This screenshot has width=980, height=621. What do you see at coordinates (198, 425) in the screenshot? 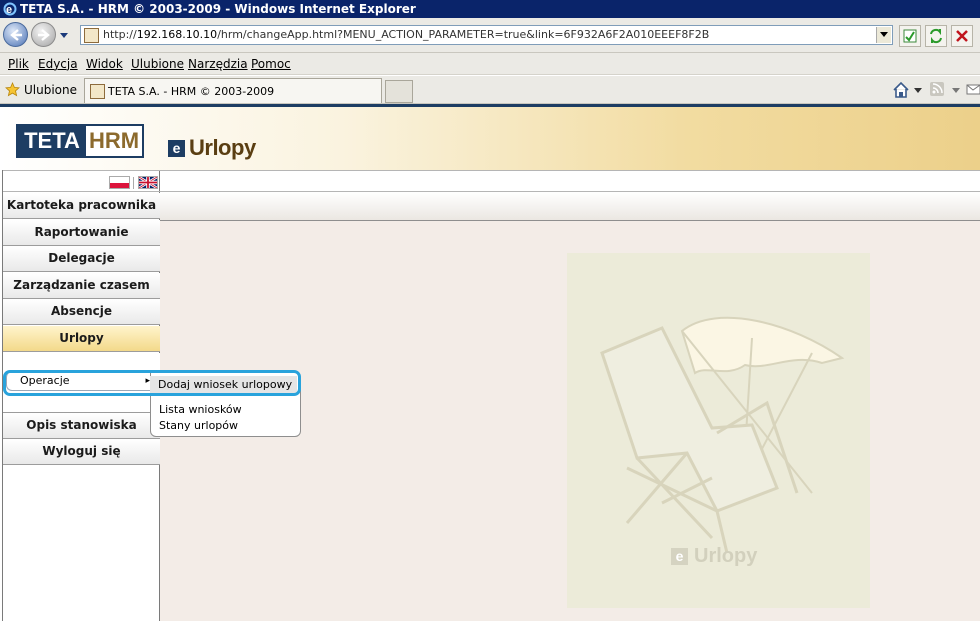
I see `menu-item-leave-balances: Stany urlopów` at bounding box center [198, 425].